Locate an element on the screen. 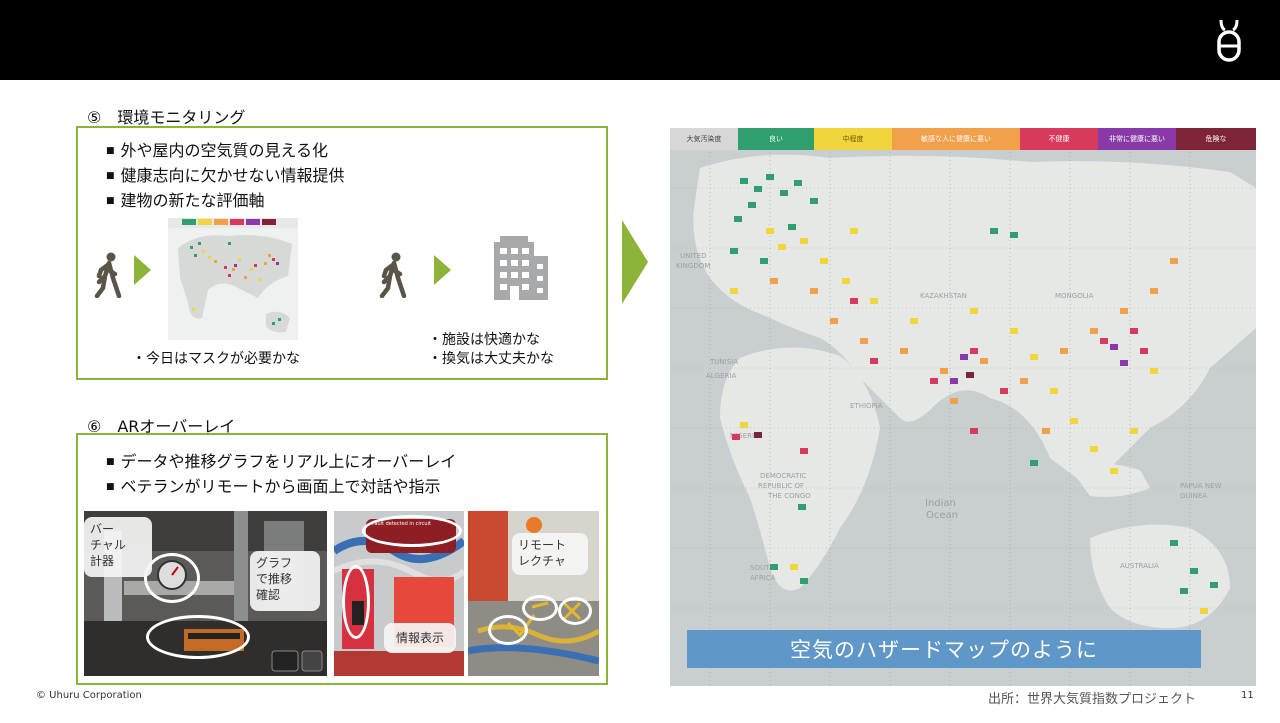 The image size is (1280, 723). legend-very-unhealthy: 非常に健康に悪い is located at coordinates (1137, 139).